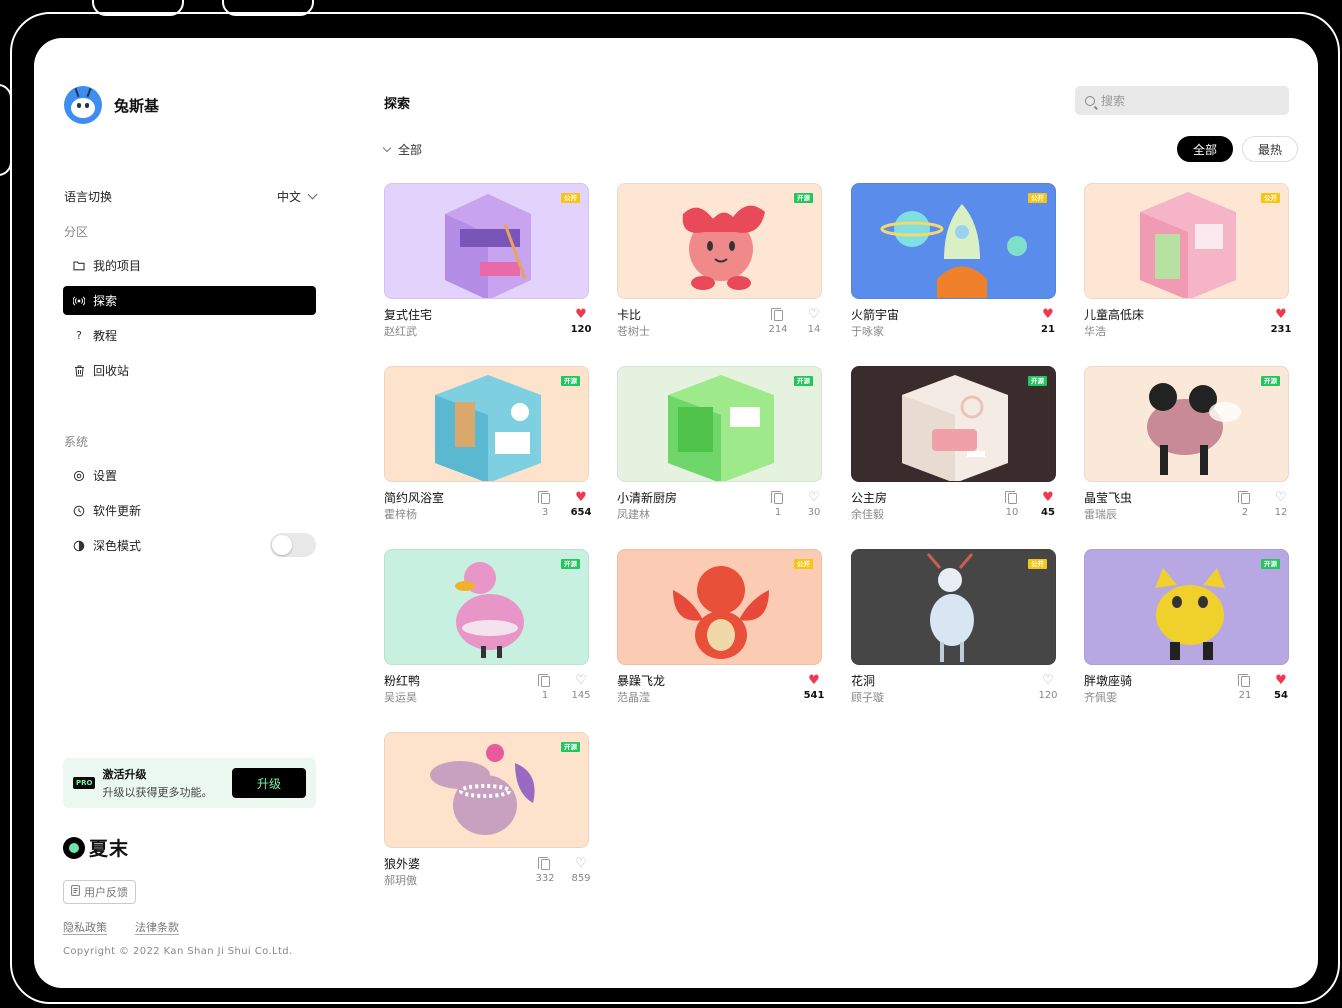  What do you see at coordinates (1281, 512) in the screenshot?
I see `like-count: 12` at bounding box center [1281, 512].